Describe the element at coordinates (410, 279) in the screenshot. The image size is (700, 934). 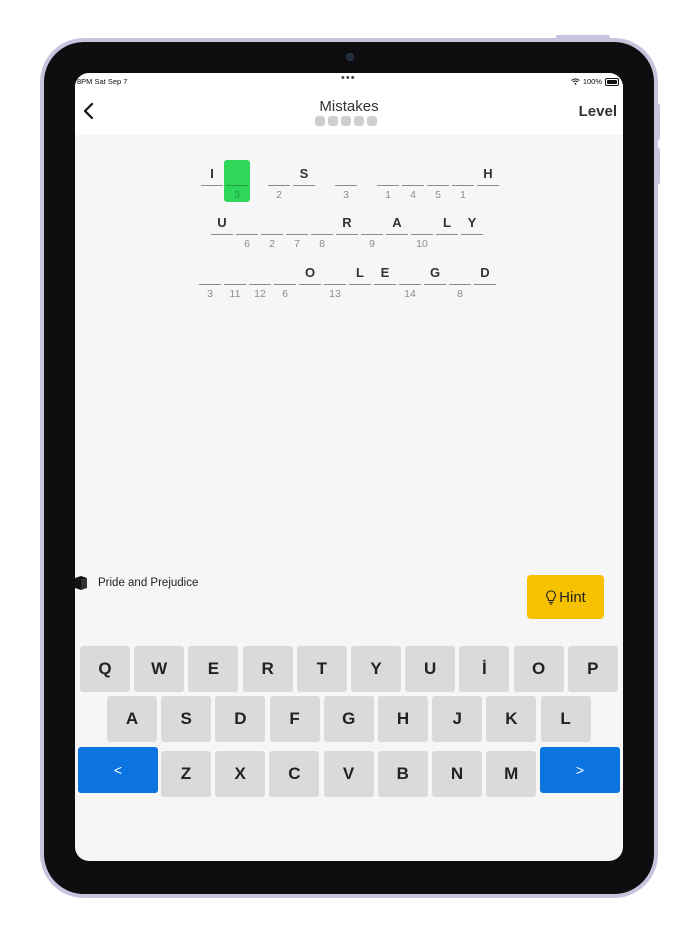
I see `puzzle-cell: 14` at that location.